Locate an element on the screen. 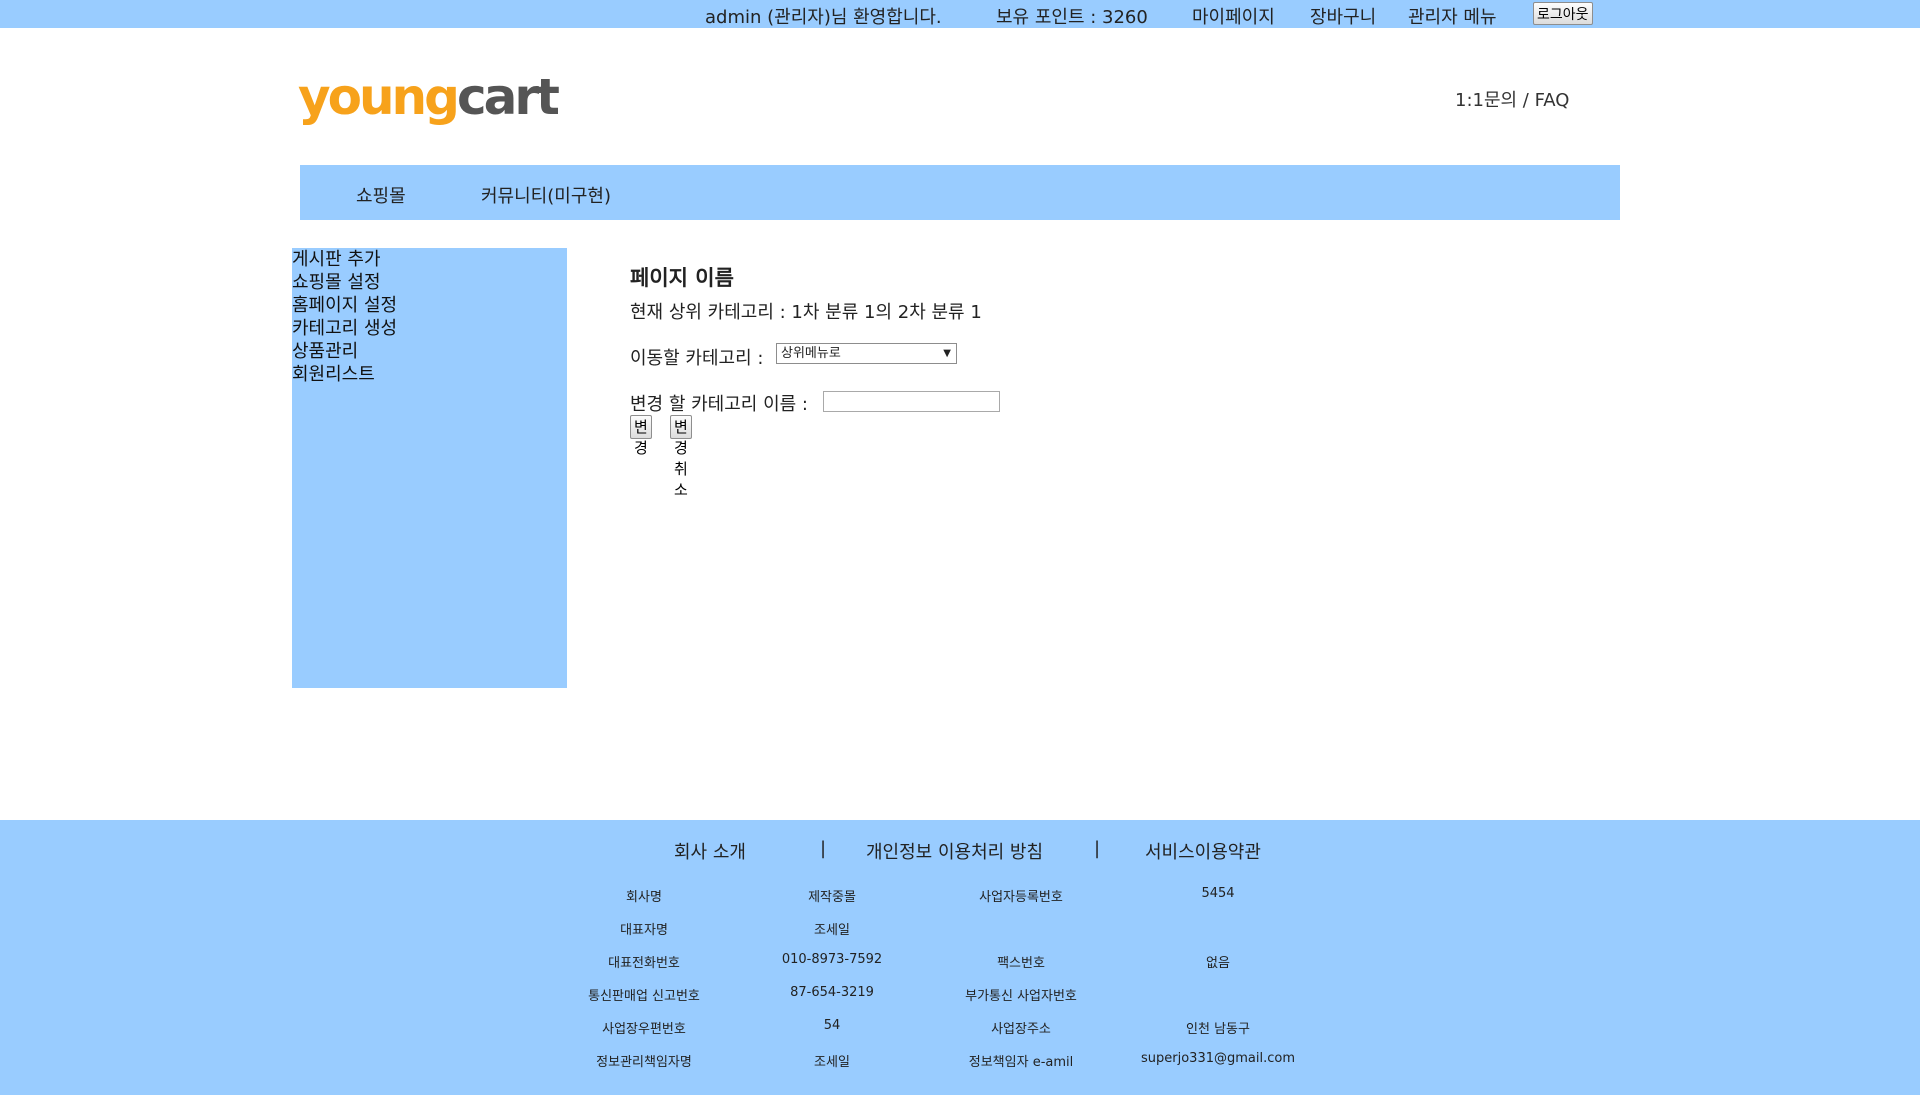 This screenshot has height=1095, width=1920. sidebar-item-homepage-settings: 홈페이지 설정 is located at coordinates (429, 305).